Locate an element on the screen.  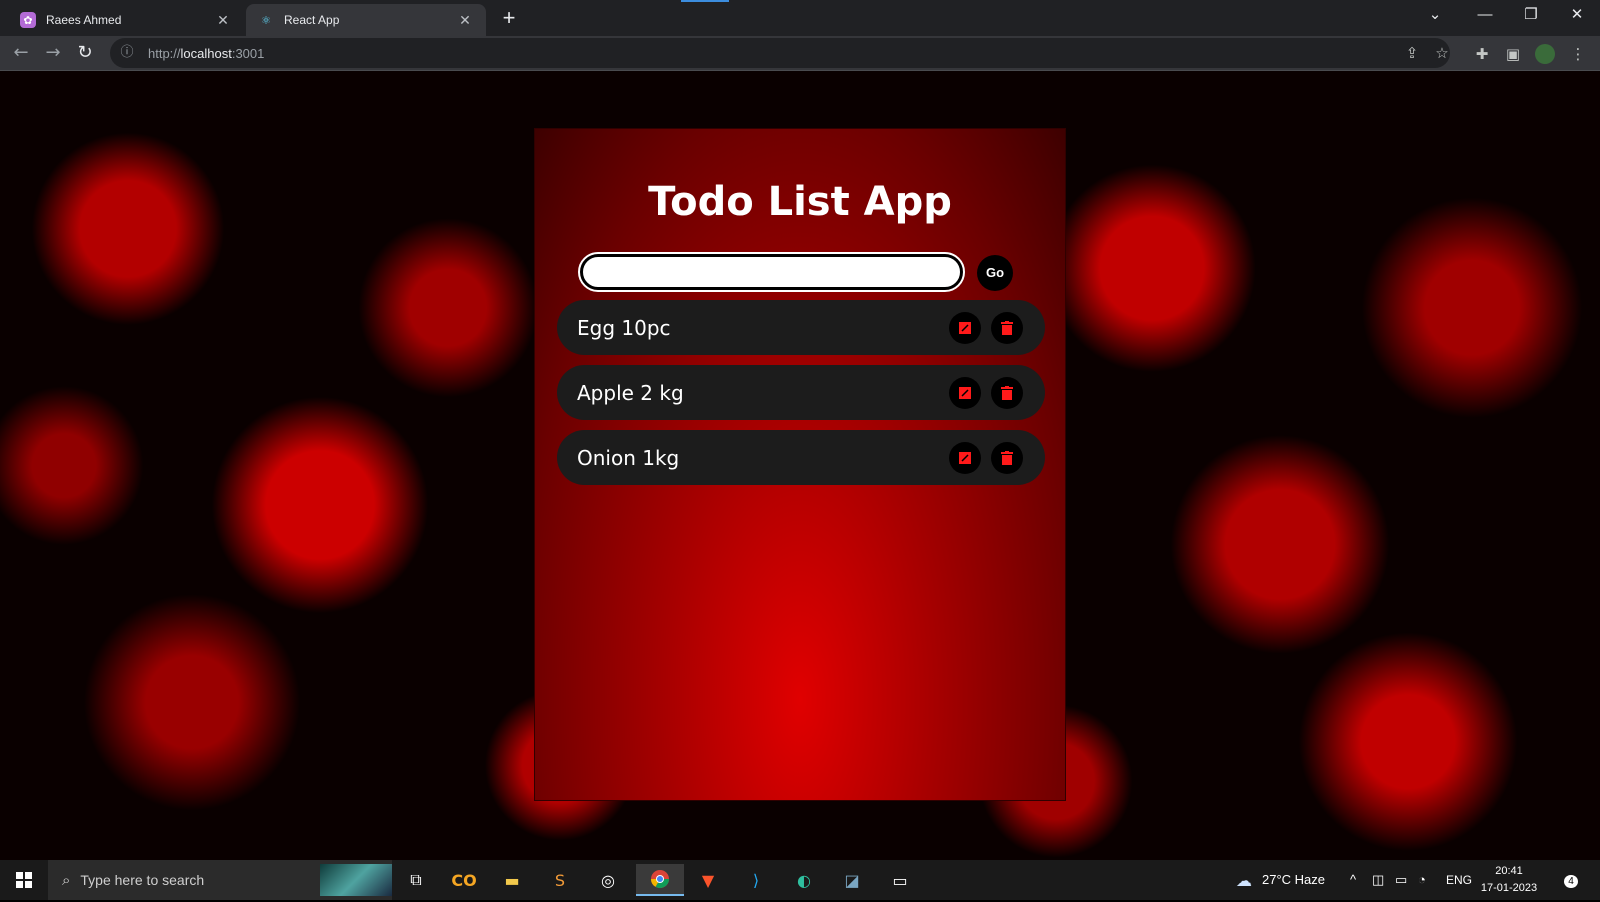
extensions-icon: ✚ is located at coordinates (1482, 54).